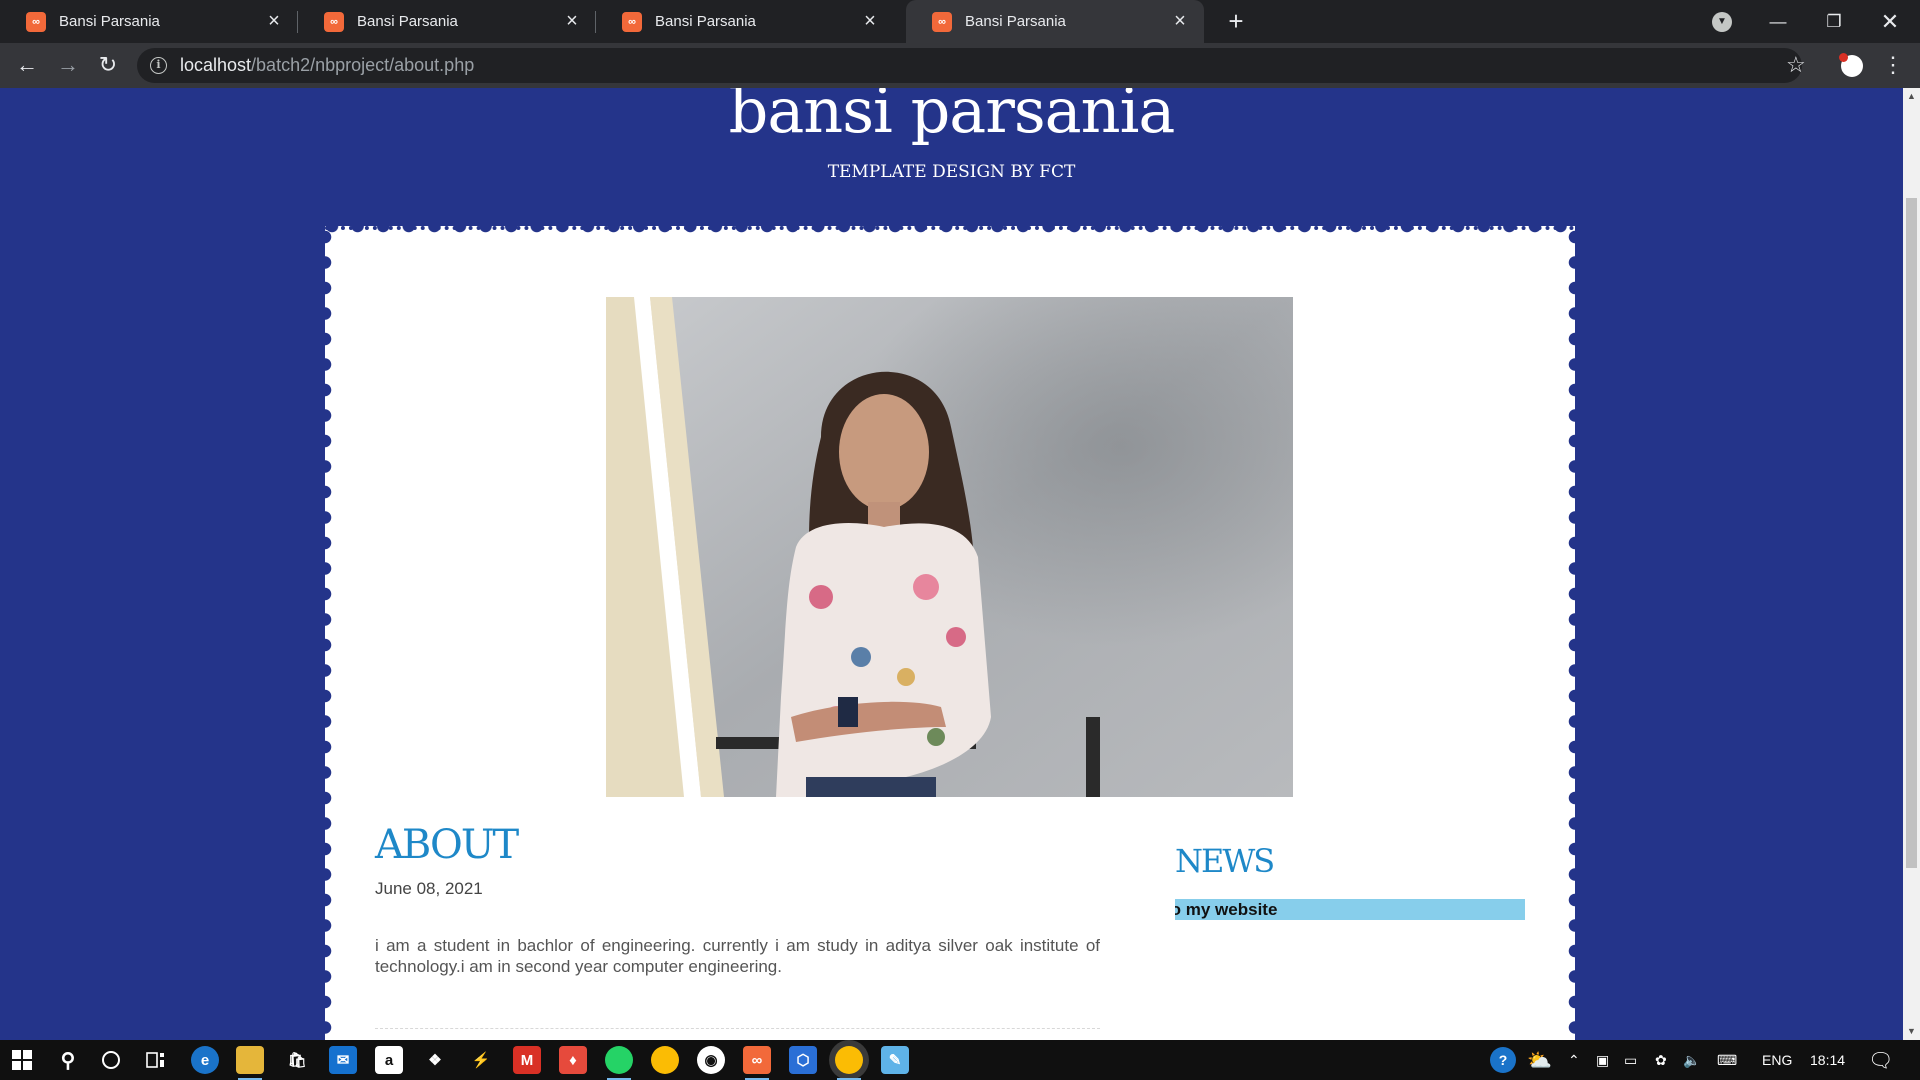 Image resolution: width=1920 pixels, height=1080 pixels. What do you see at coordinates (216, 65) in the screenshot?
I see `url-host: localhost` at bounding box center [216, 65].